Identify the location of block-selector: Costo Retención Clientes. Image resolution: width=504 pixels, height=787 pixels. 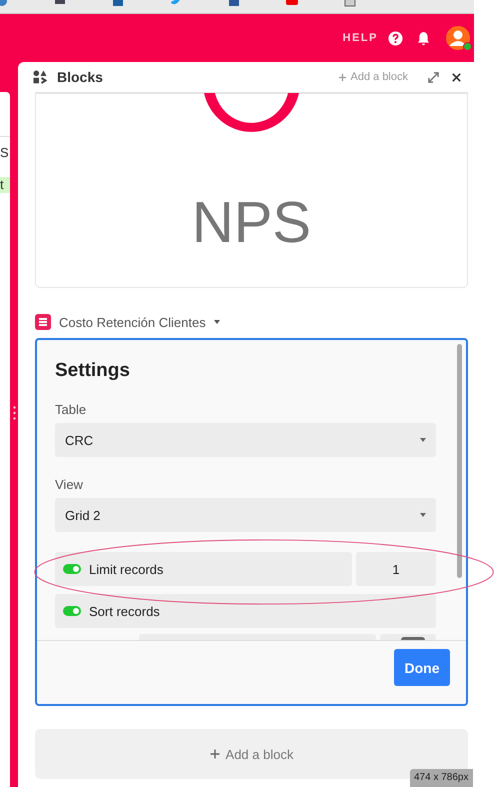
(127, 322).